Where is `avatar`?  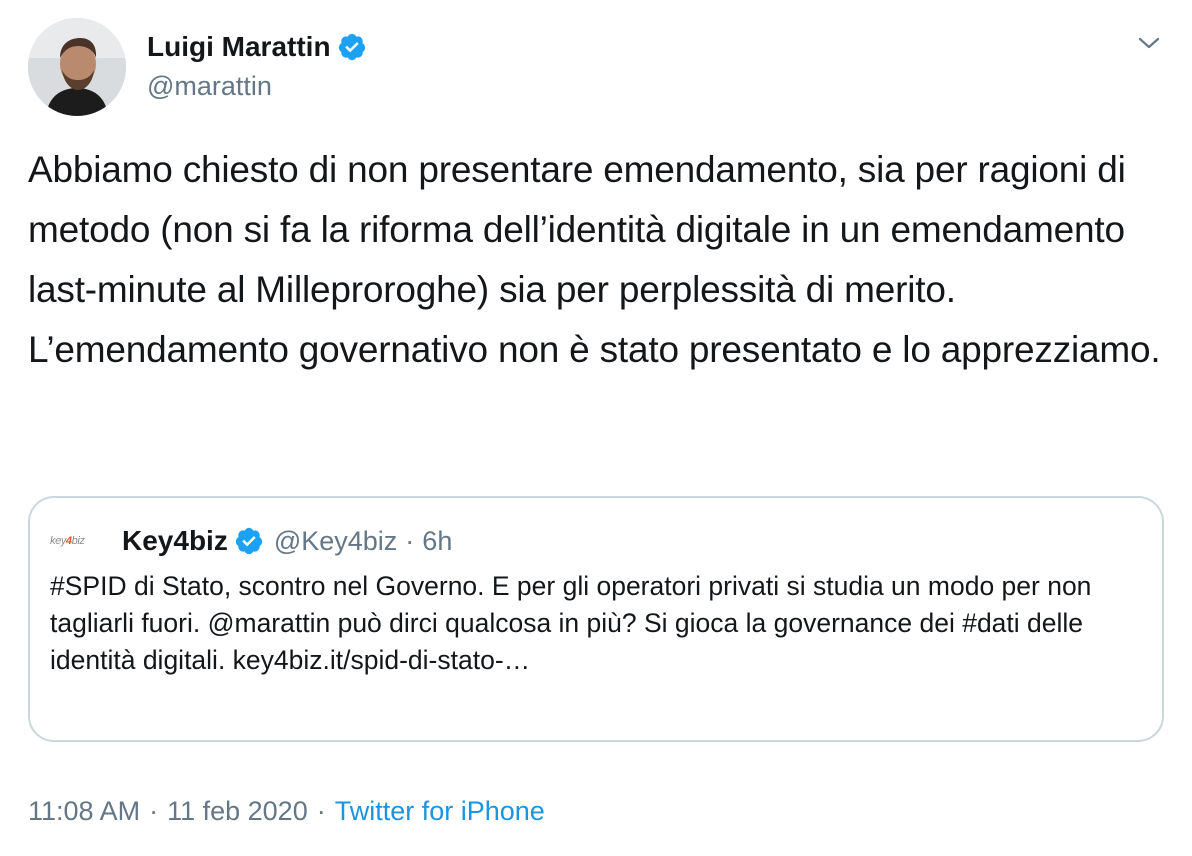 avatar is located at coordinates (77, 67).